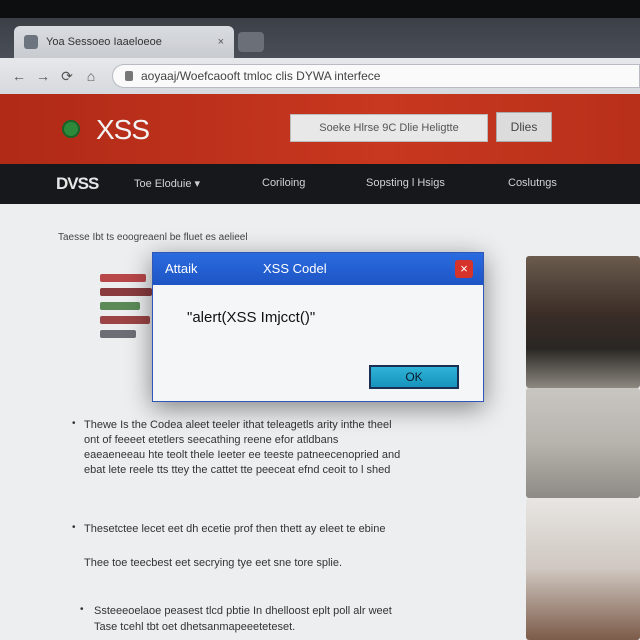  Describe the element at coordinates (464, 269) in the screenshot. I see `close-icon: ×` at that location.